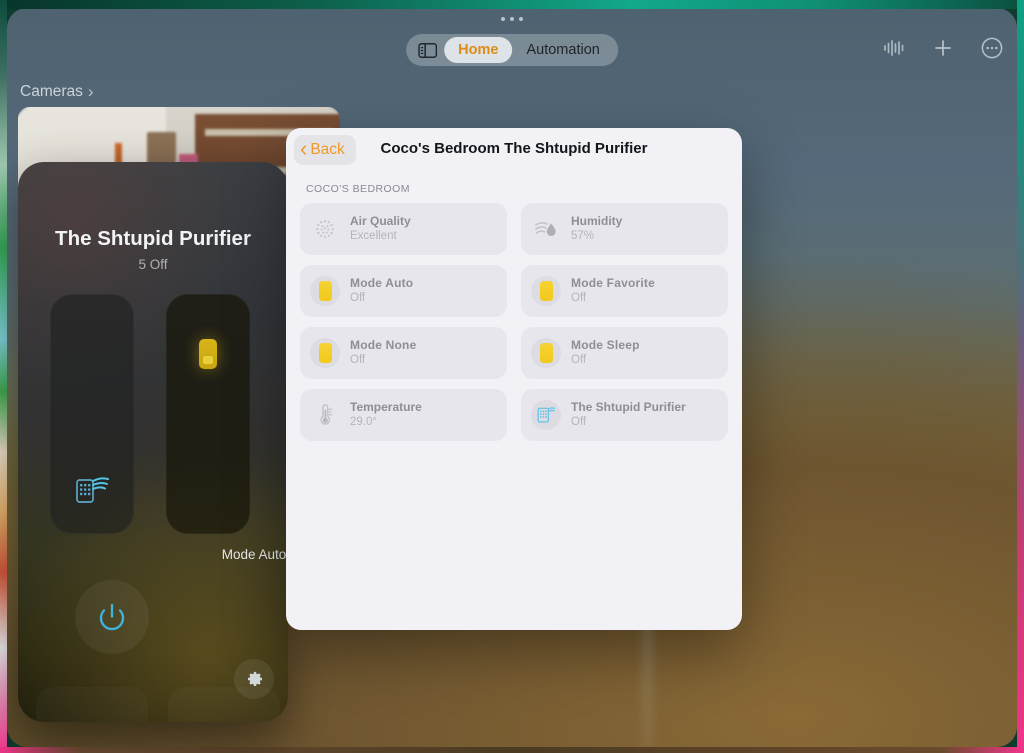 The image size is (1024, 753). I want to click on app-toolbar: Home Automation, so click(512, 42).